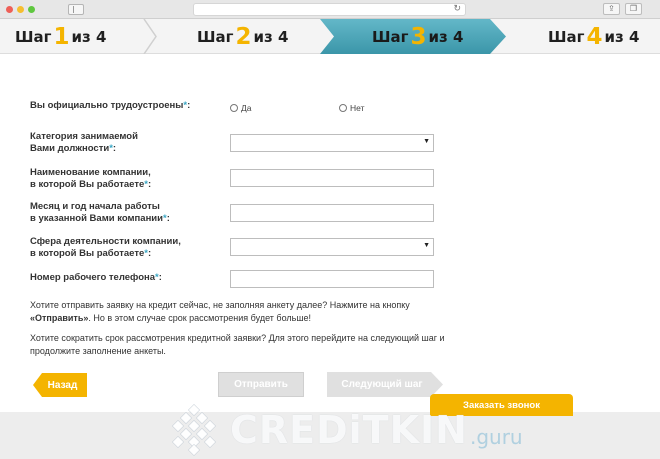 The image size is (660, 459). I want to click on step-2: Шаг 2 из 4, so click(235, 36).